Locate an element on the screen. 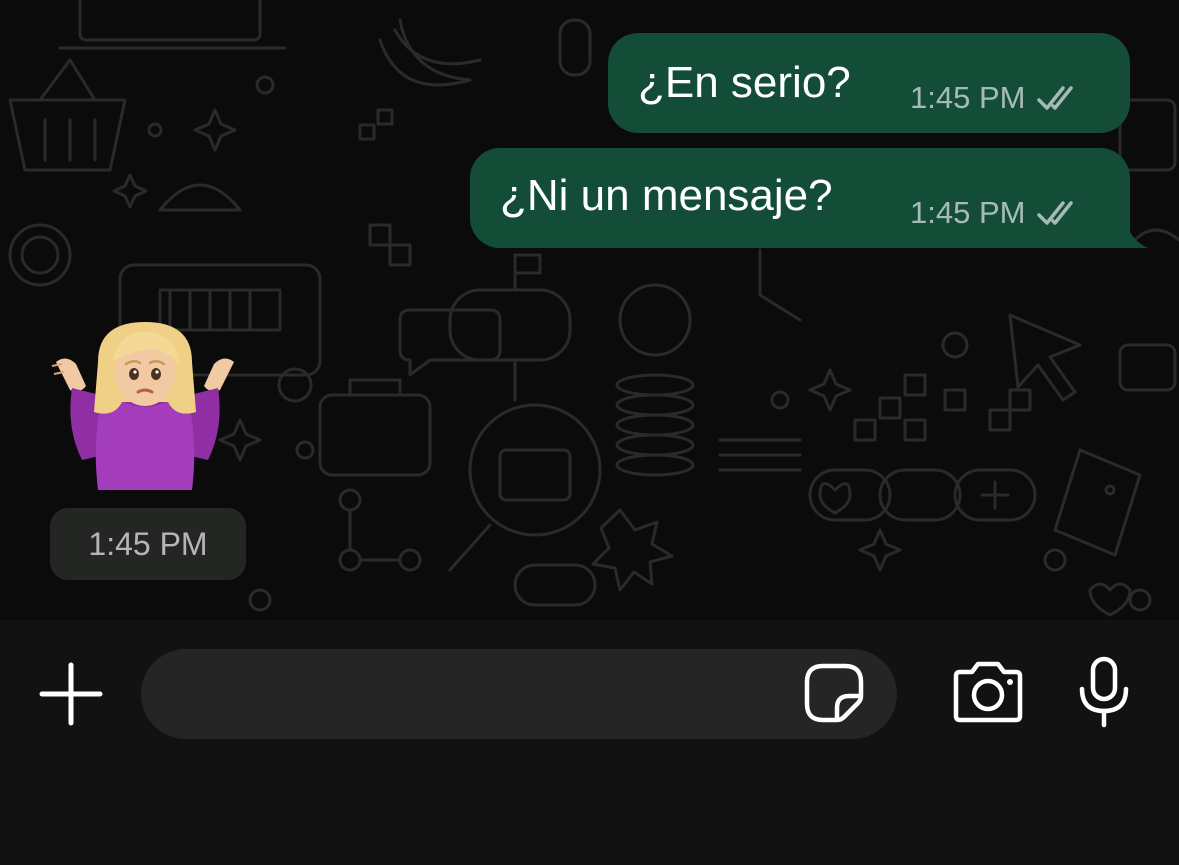 The width and height of the screenshot is (1179, 865). sticker-icon is located at coordinates (834, 693).